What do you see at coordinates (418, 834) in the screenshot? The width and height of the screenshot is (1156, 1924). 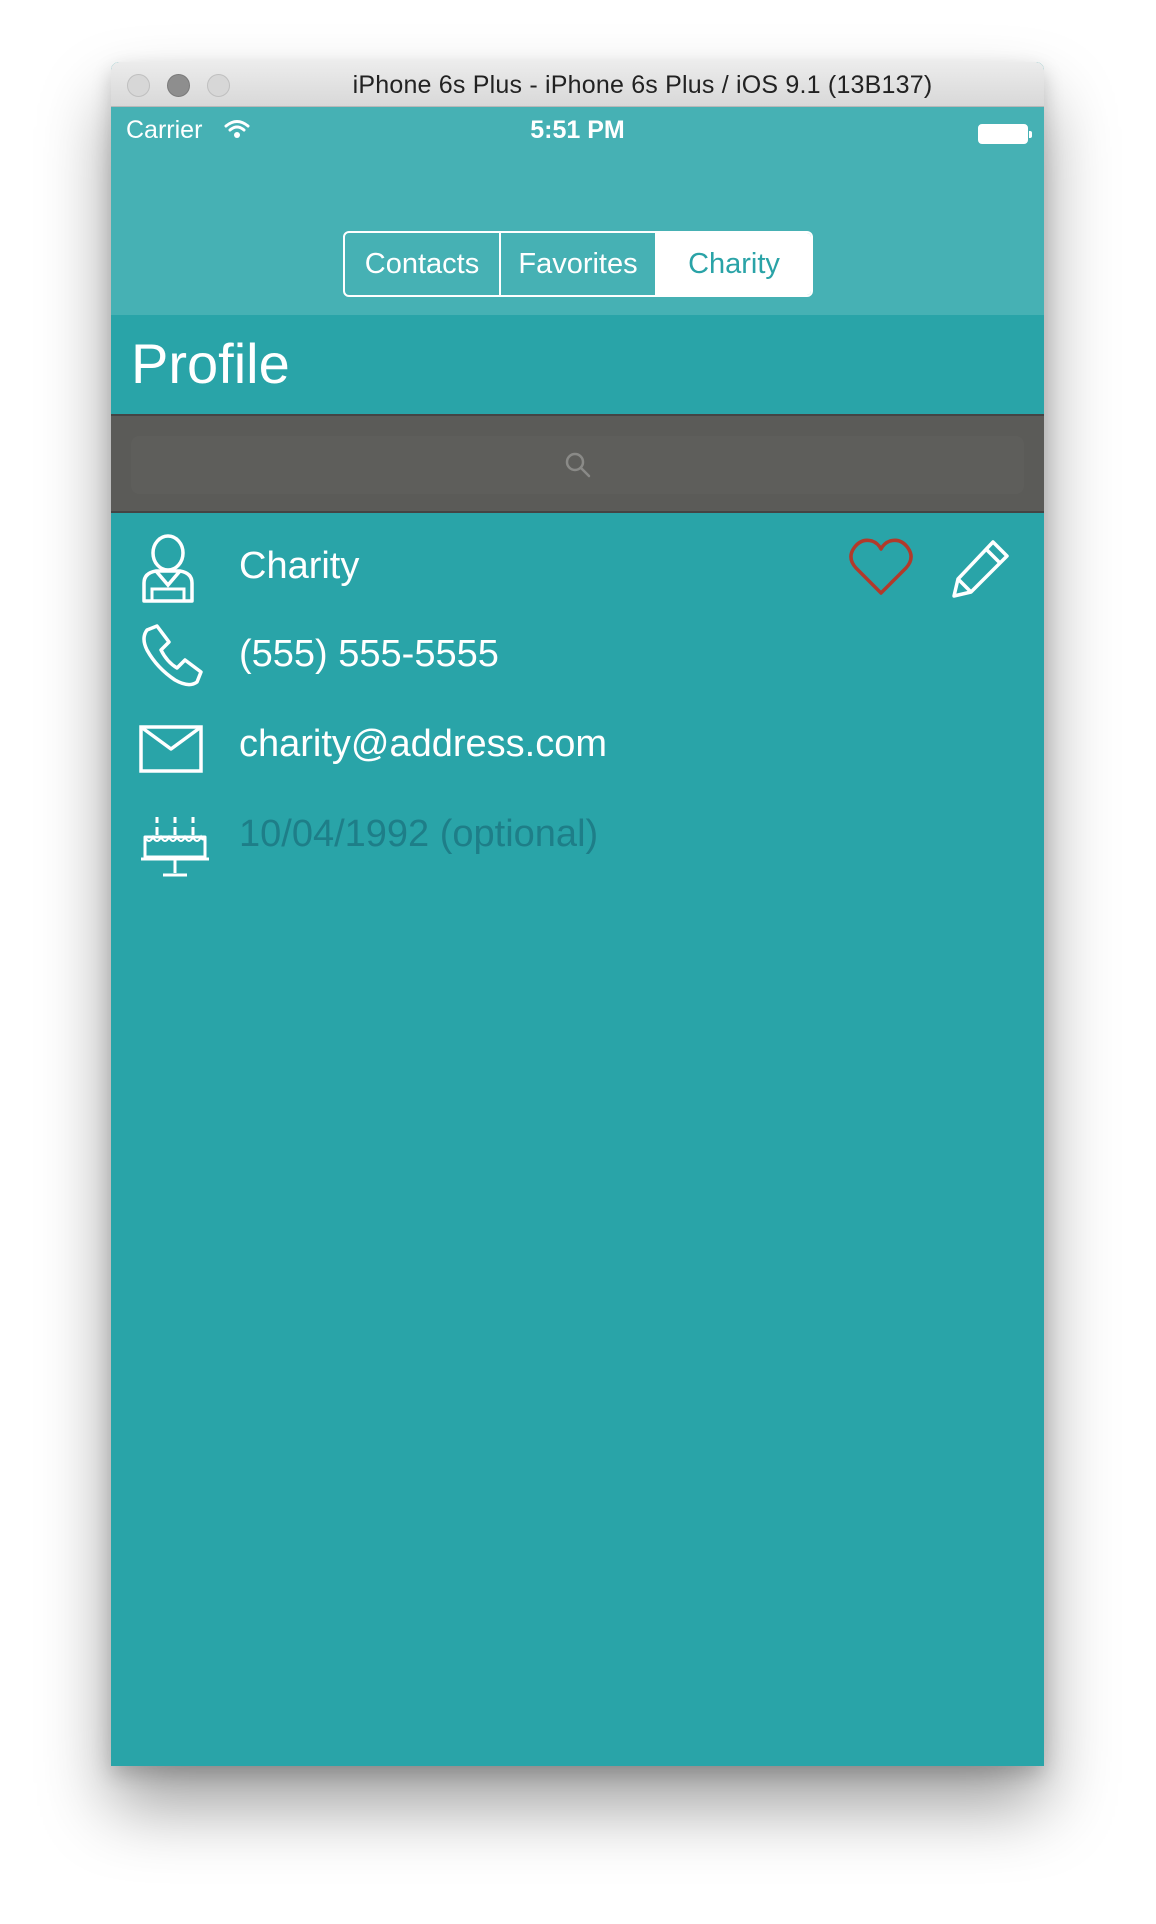 I see `birthday-field: 10/04/1992 (optional)` at bounding box center [418, 834].